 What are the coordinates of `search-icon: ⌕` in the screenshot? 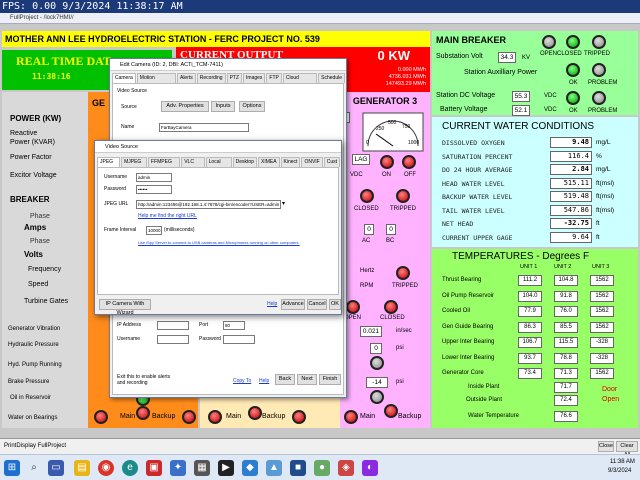 It's located at (34, 468).